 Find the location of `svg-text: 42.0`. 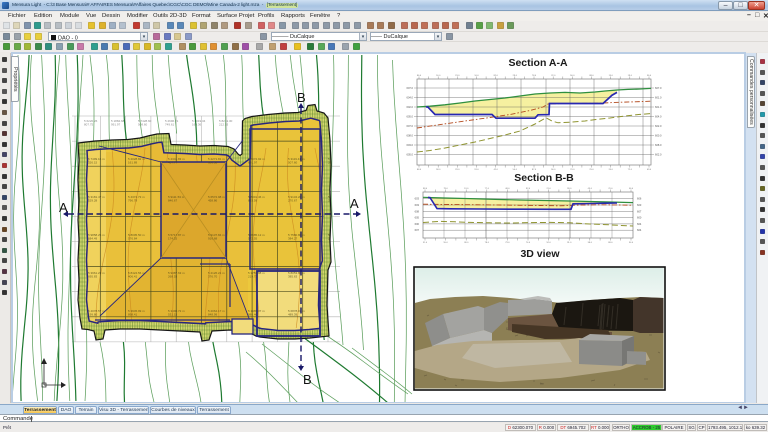

svg-text: 42.0 is located at coordinates (496, 170).